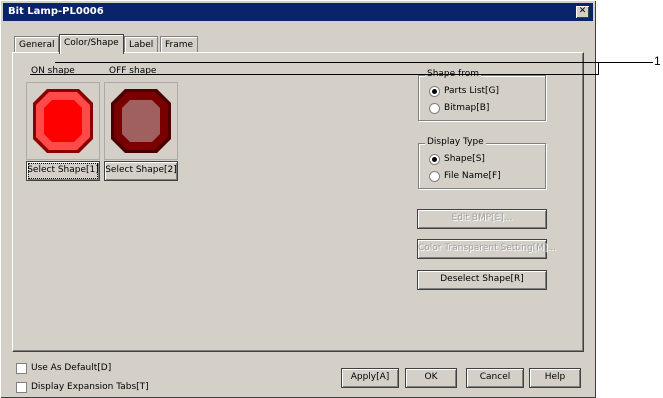 The width and height of the screenshot is (663, 398). I want to click on callout-line-mid, so click(388, 74).